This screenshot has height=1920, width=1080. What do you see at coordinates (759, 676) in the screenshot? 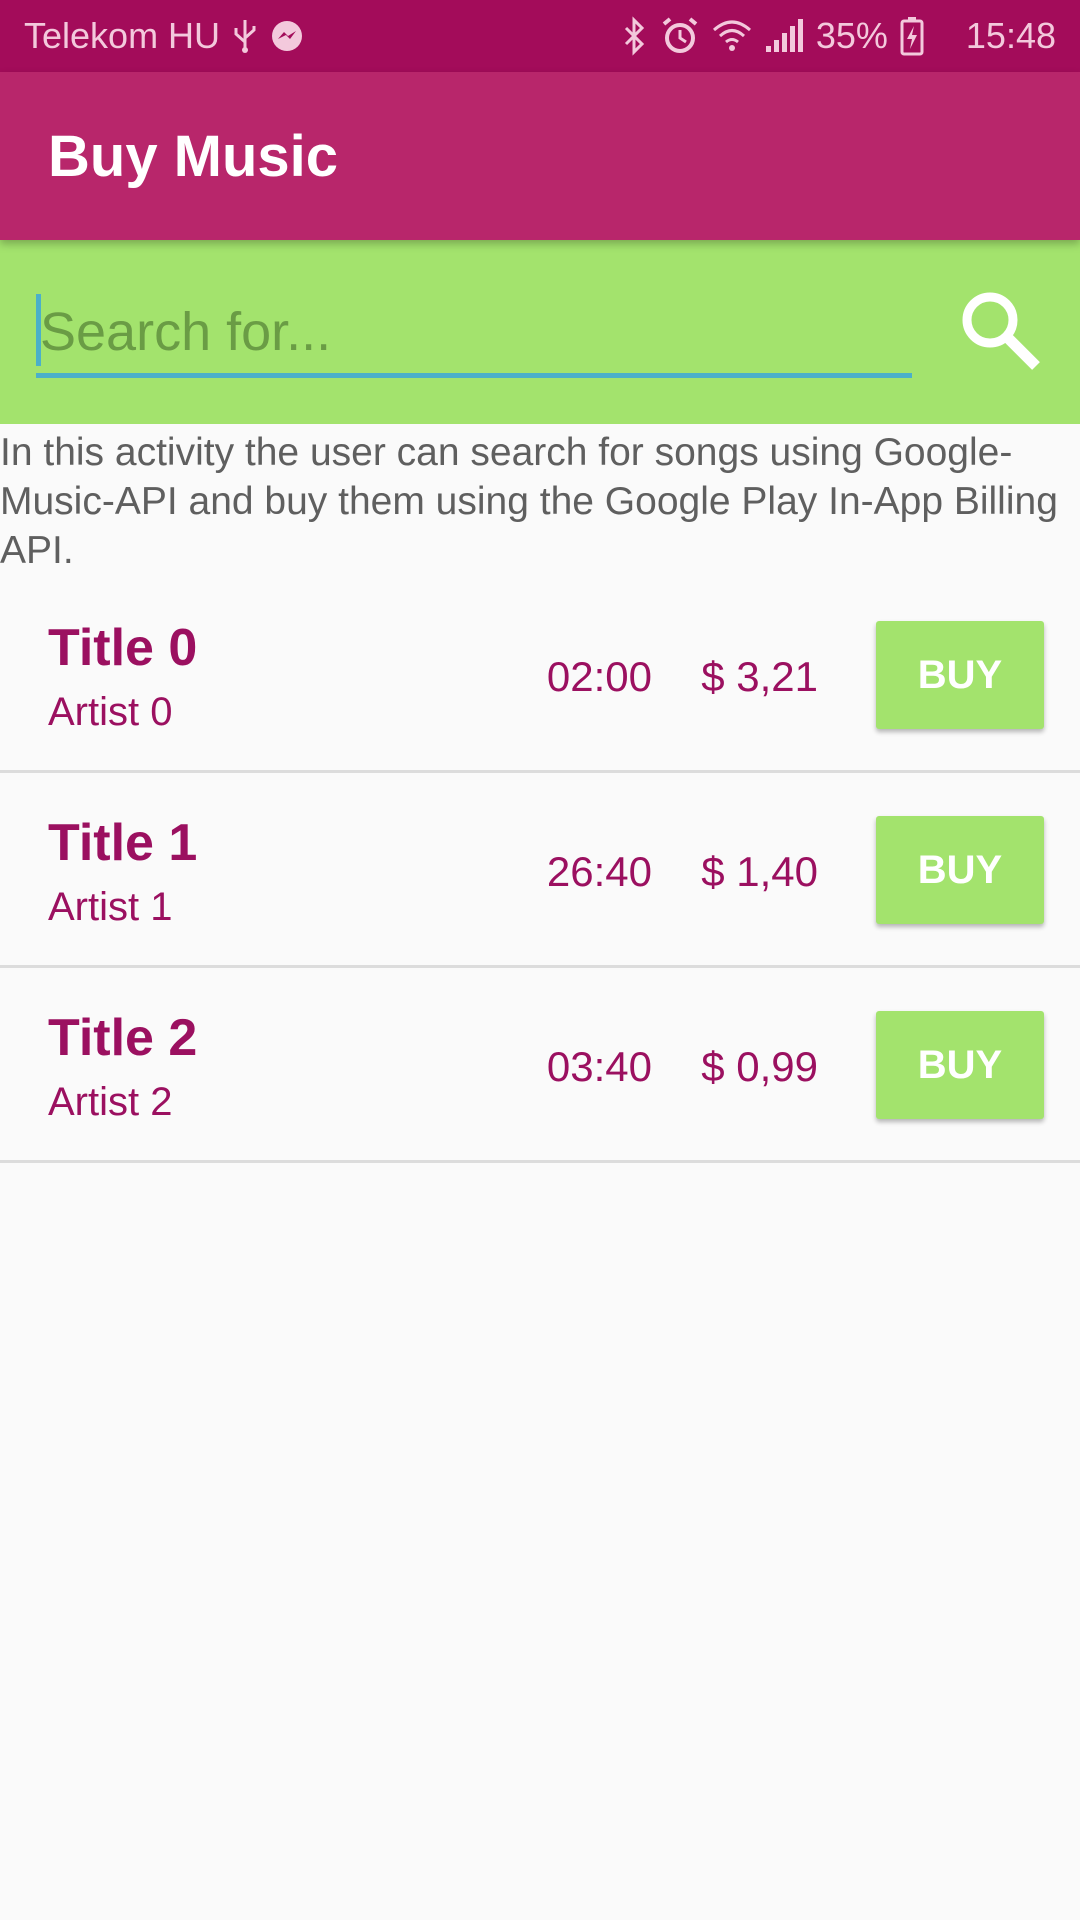
I see `song-price: $ 3,21` at bounding box center [759, 676].